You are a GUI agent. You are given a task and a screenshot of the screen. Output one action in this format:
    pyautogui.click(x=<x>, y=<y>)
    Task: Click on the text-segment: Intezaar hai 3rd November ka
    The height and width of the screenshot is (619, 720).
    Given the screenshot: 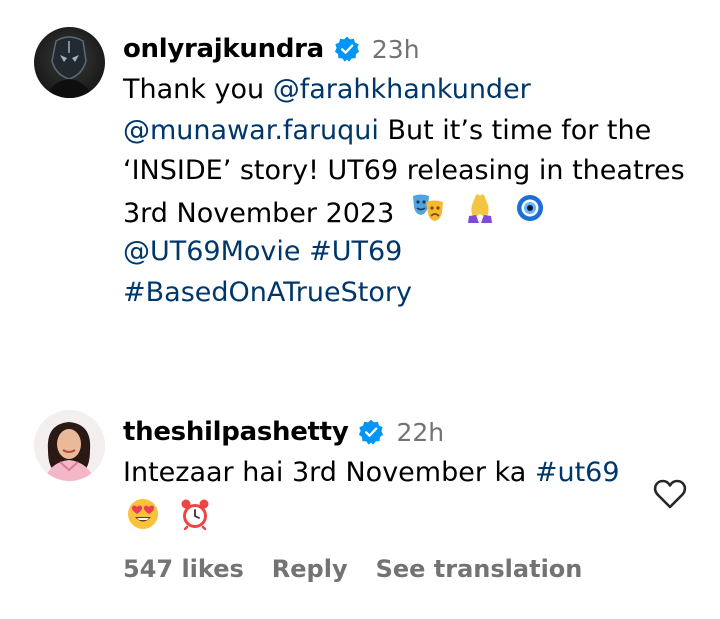 What is the action you would take?
    pyautogui.click(x=329, y=472)
    